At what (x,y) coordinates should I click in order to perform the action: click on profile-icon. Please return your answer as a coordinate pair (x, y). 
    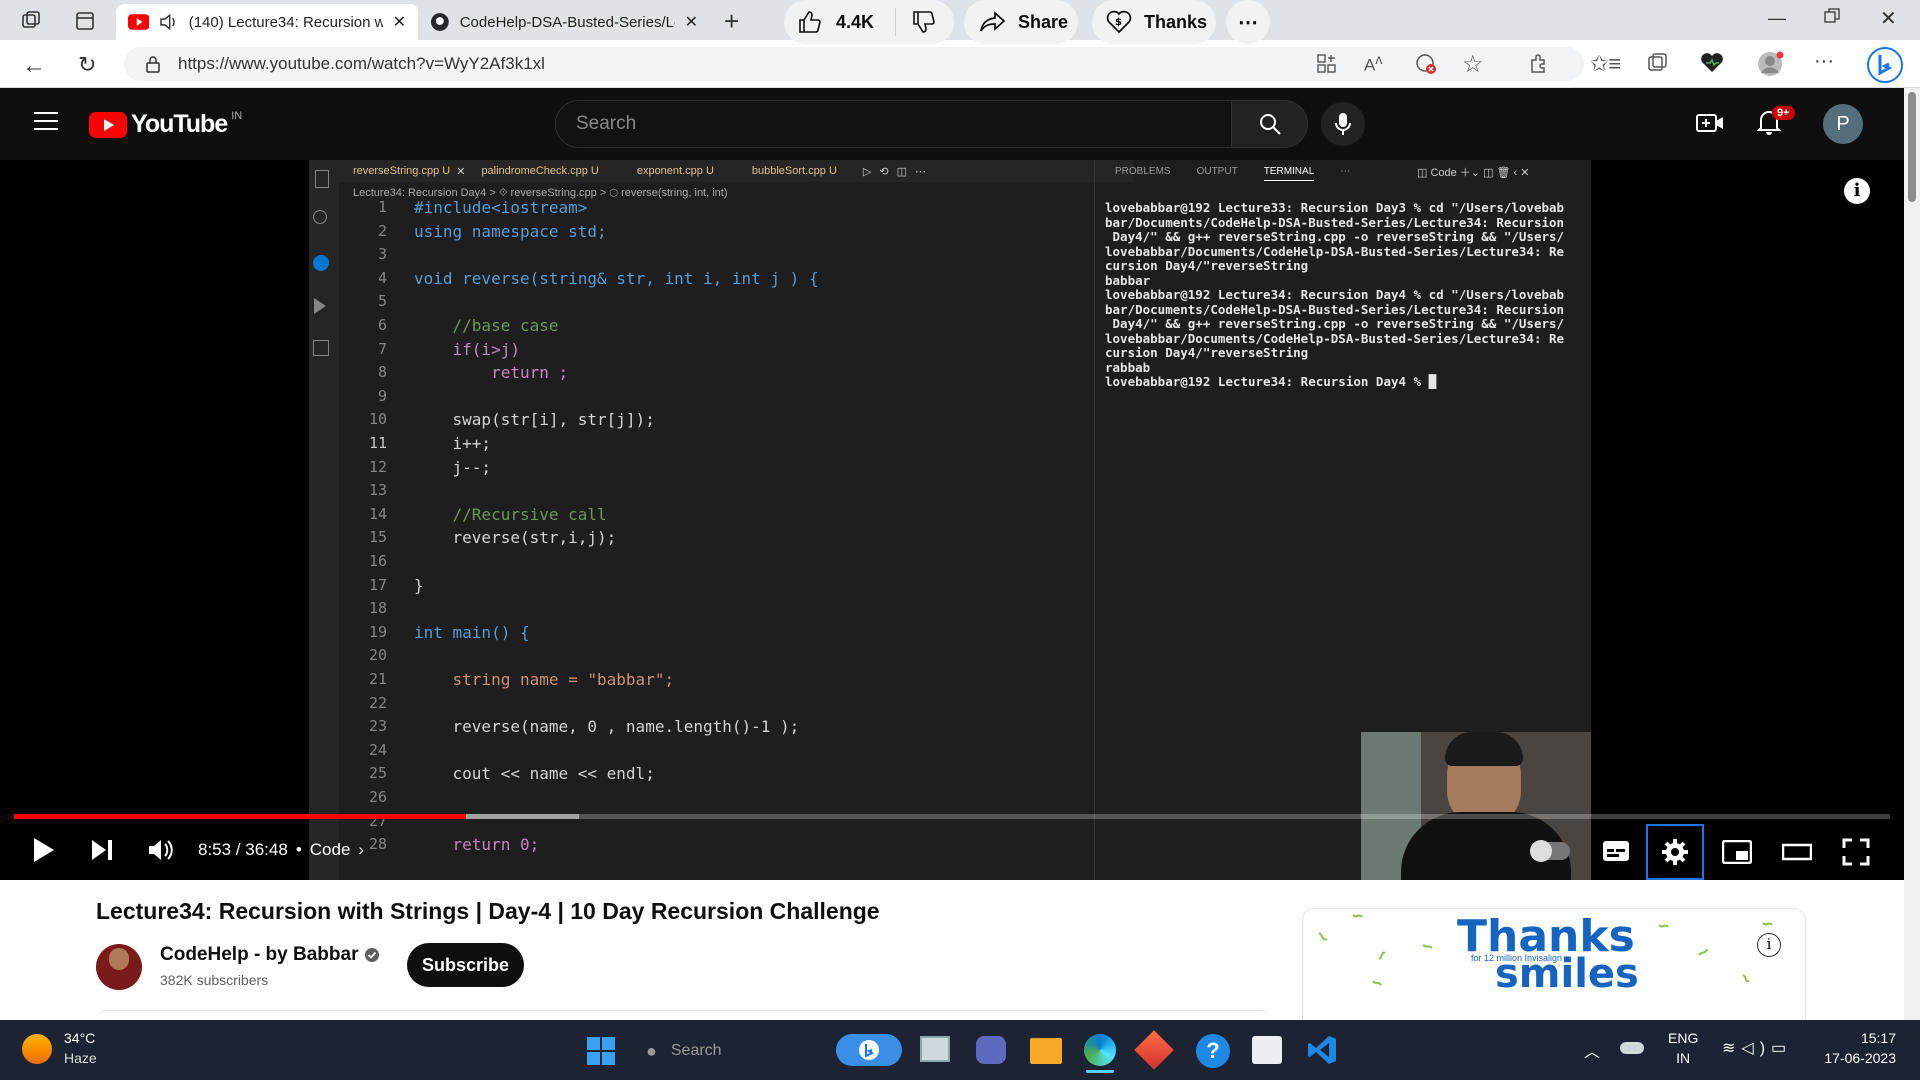
    Looking at the image, I should click on (1770, 64).